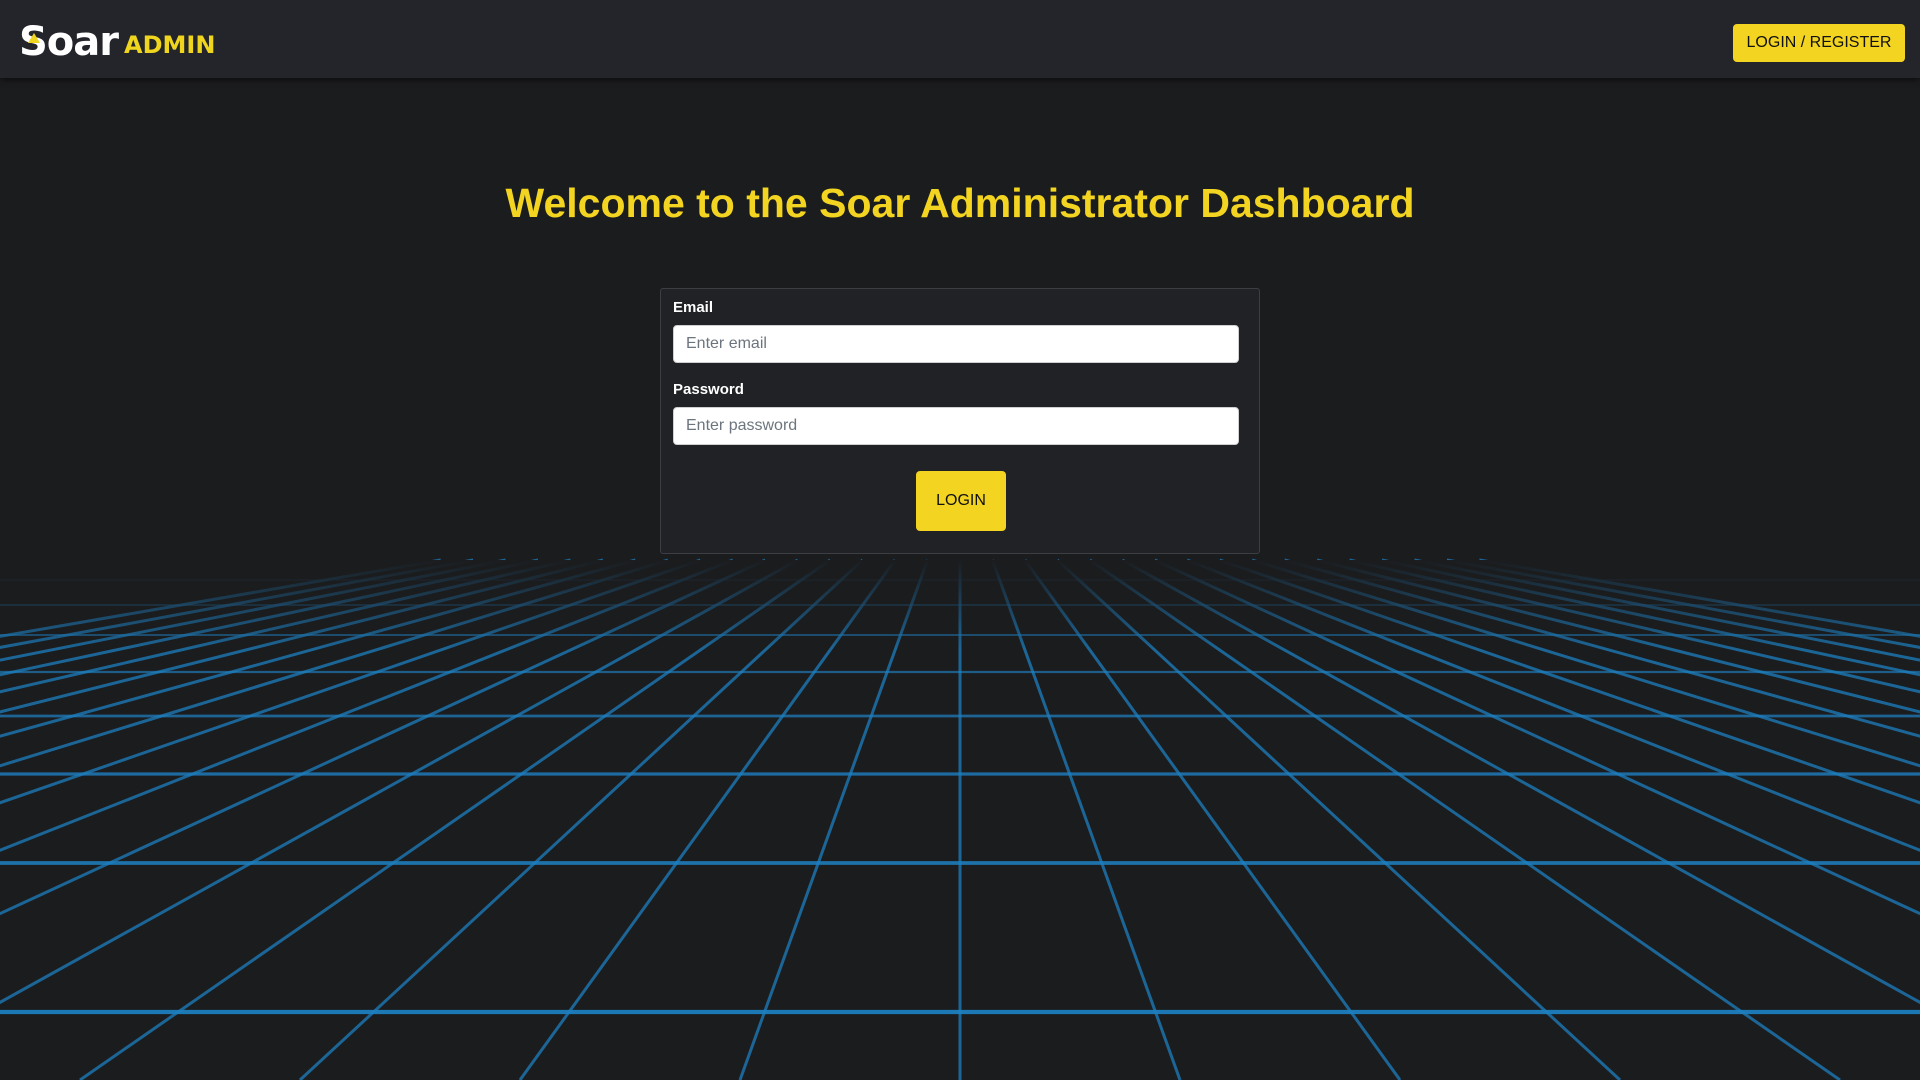 The image size is (1920, 1080). I want to click on password-input, so click(956, 426).